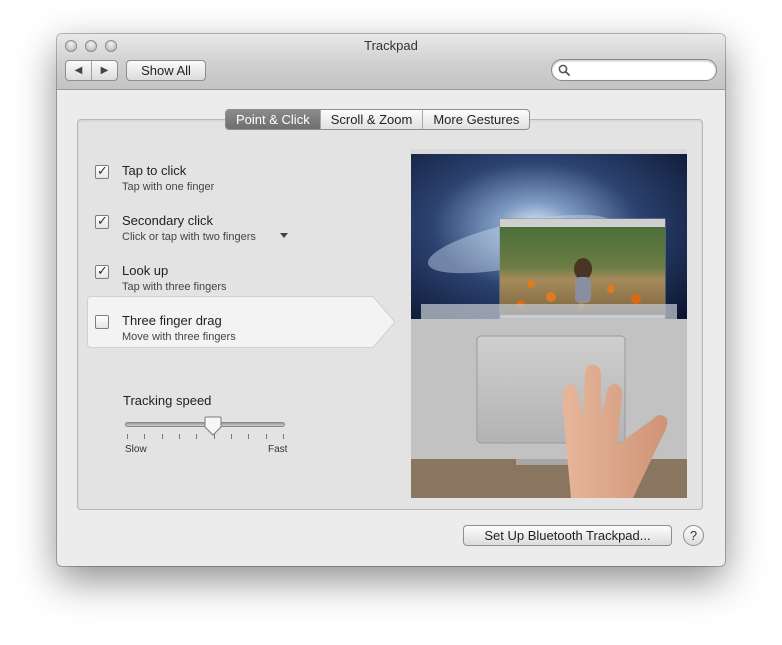 The width and height of the screenshot is (782, 645). Describe the element at coordinates (78, 70) in the screenshot. I see `back-arrow-icon: ◀` at that location.